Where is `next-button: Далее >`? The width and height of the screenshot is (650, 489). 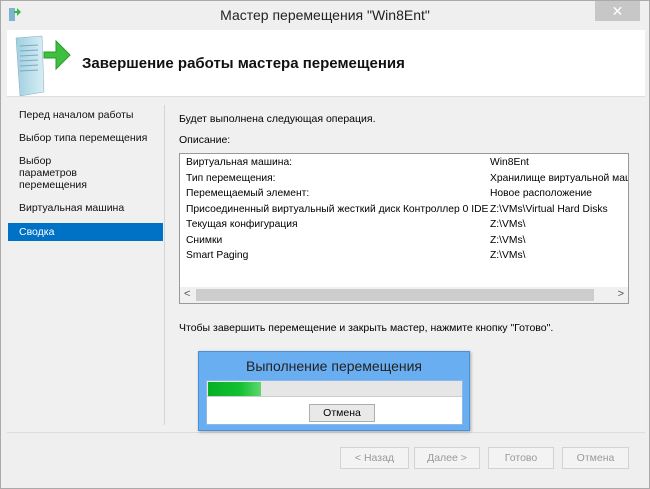 next-button: Далее > is located at coordinates (447, 458).